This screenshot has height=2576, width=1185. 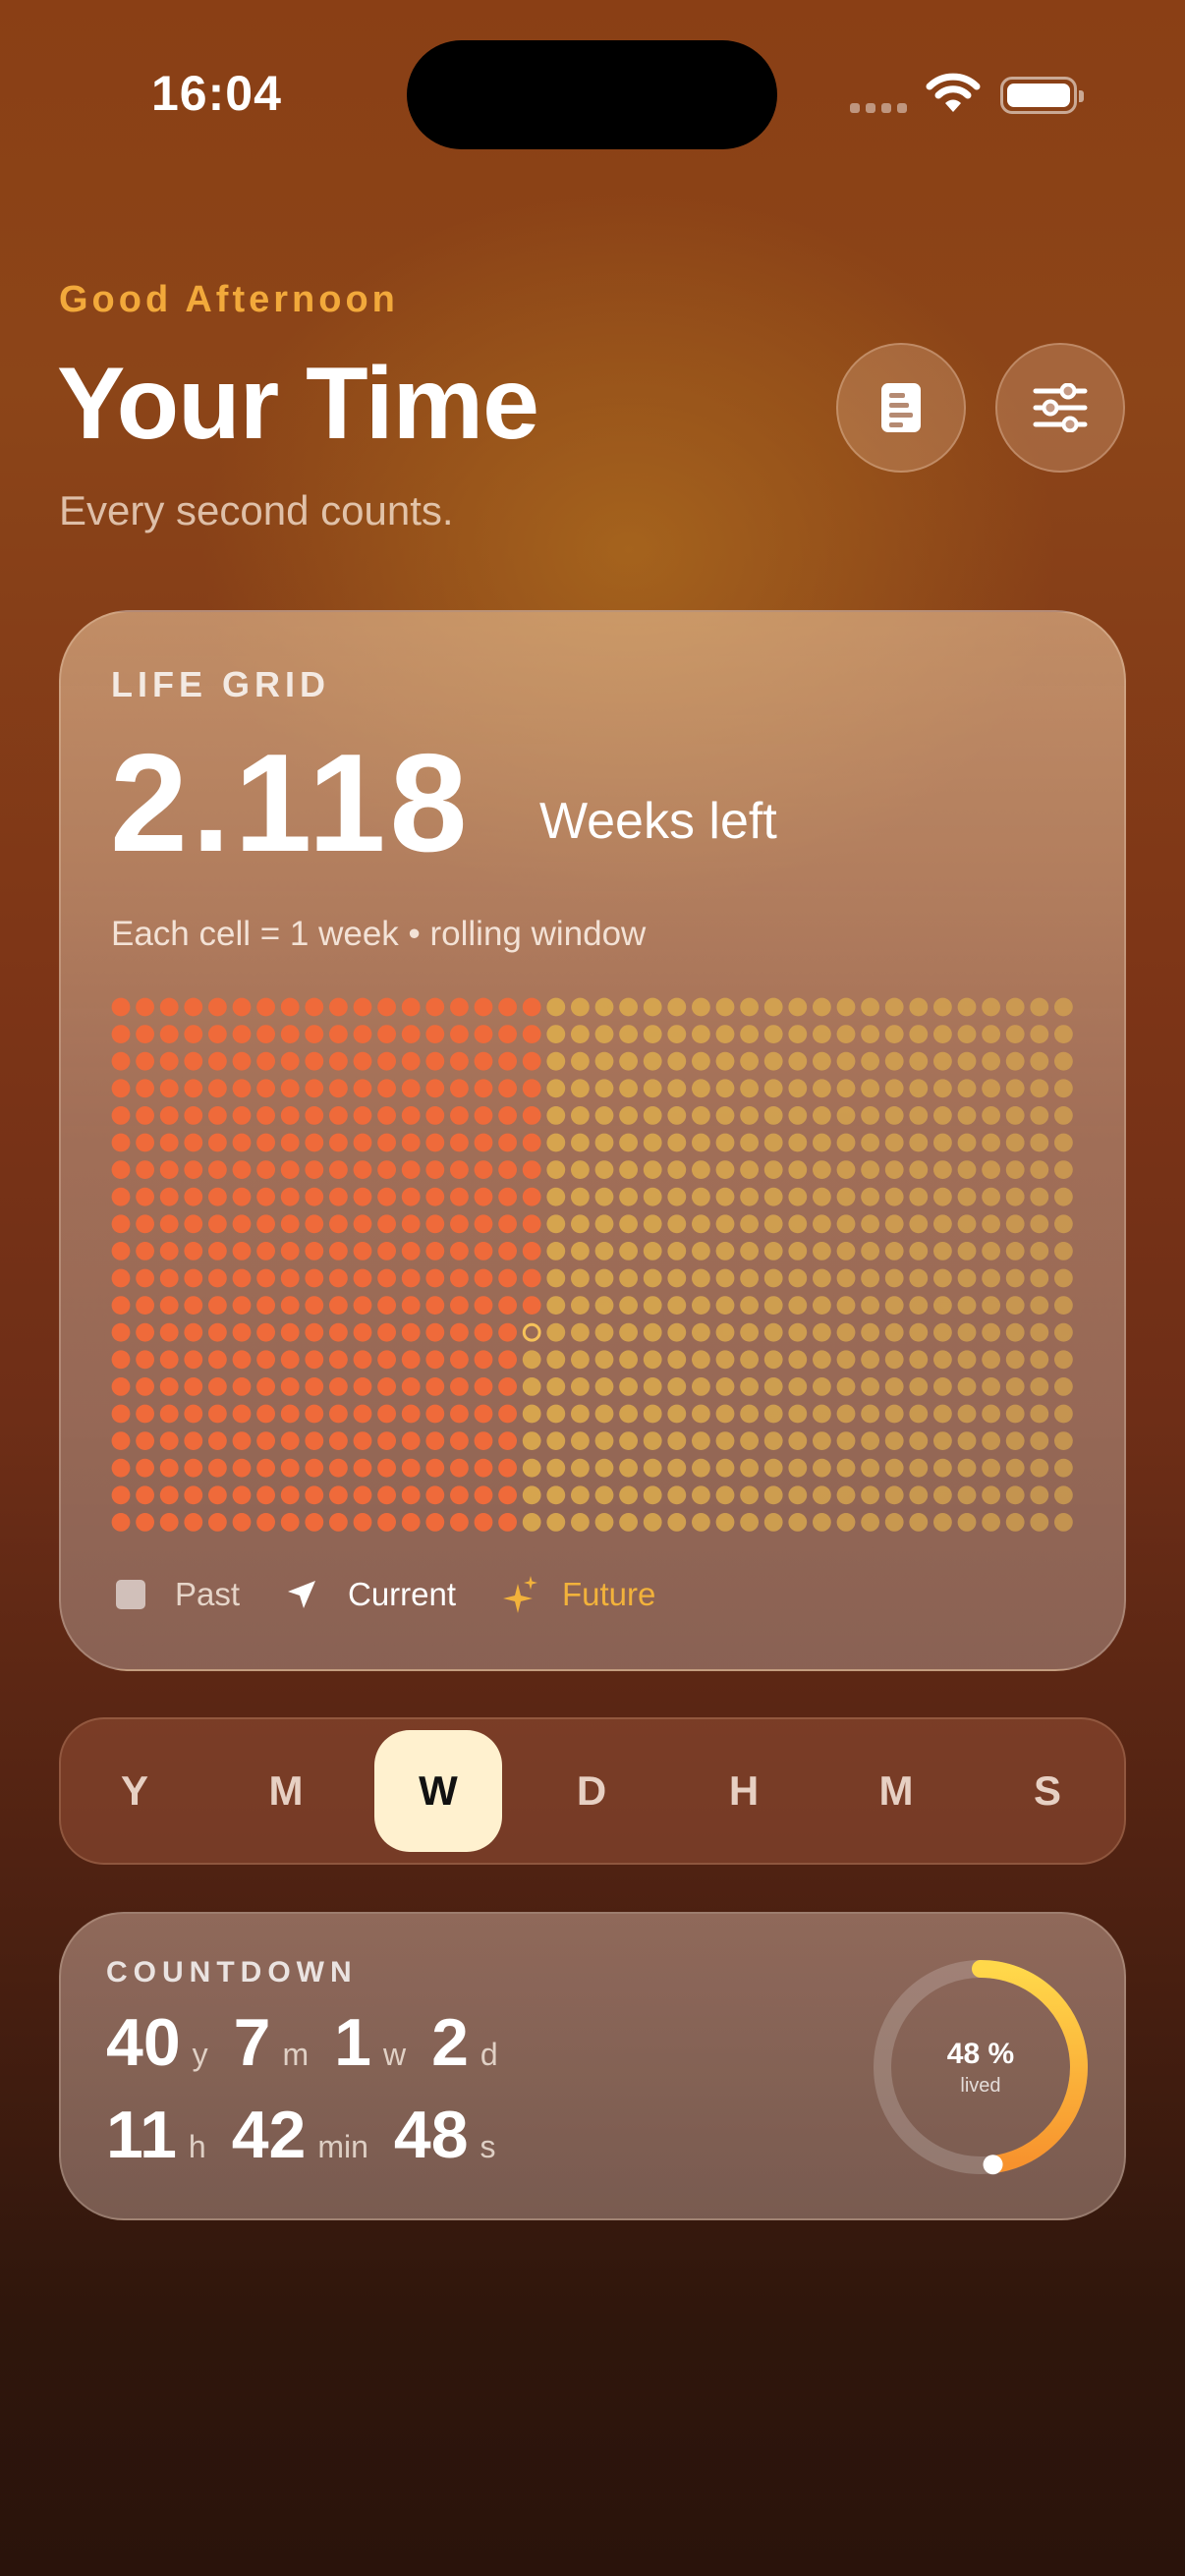 I want to click on unit-option-5: M, so click(x=896, y=1791).